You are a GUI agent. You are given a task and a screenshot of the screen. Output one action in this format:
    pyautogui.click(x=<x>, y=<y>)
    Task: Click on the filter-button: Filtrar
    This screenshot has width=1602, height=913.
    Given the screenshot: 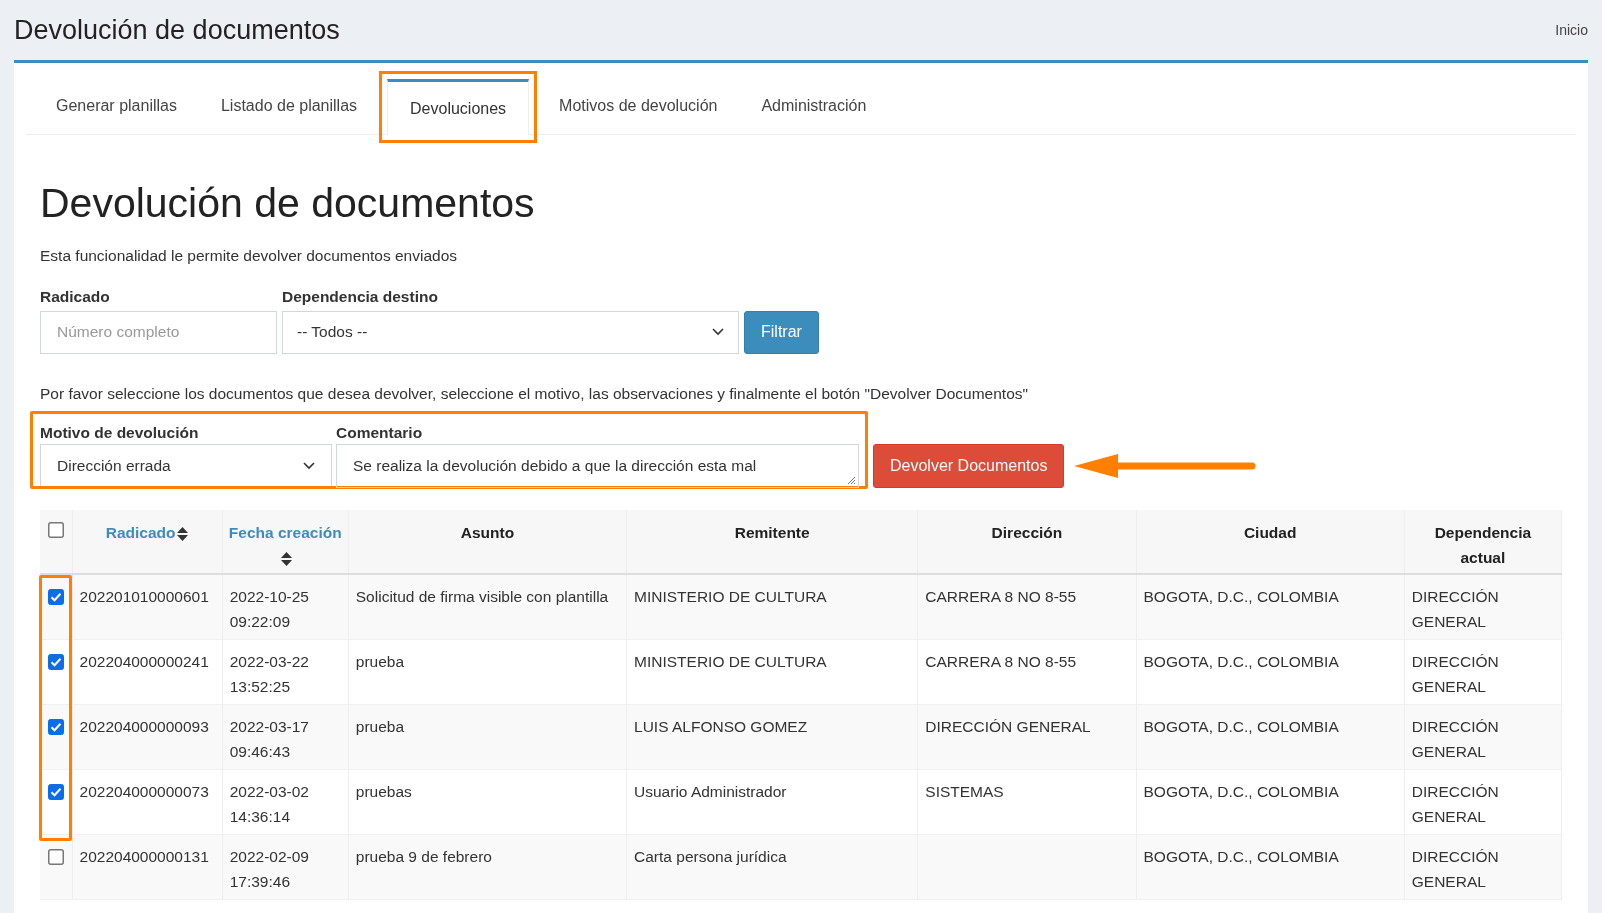 What is the action you would take?
    pyautogui.click(x=781, y=332)
    